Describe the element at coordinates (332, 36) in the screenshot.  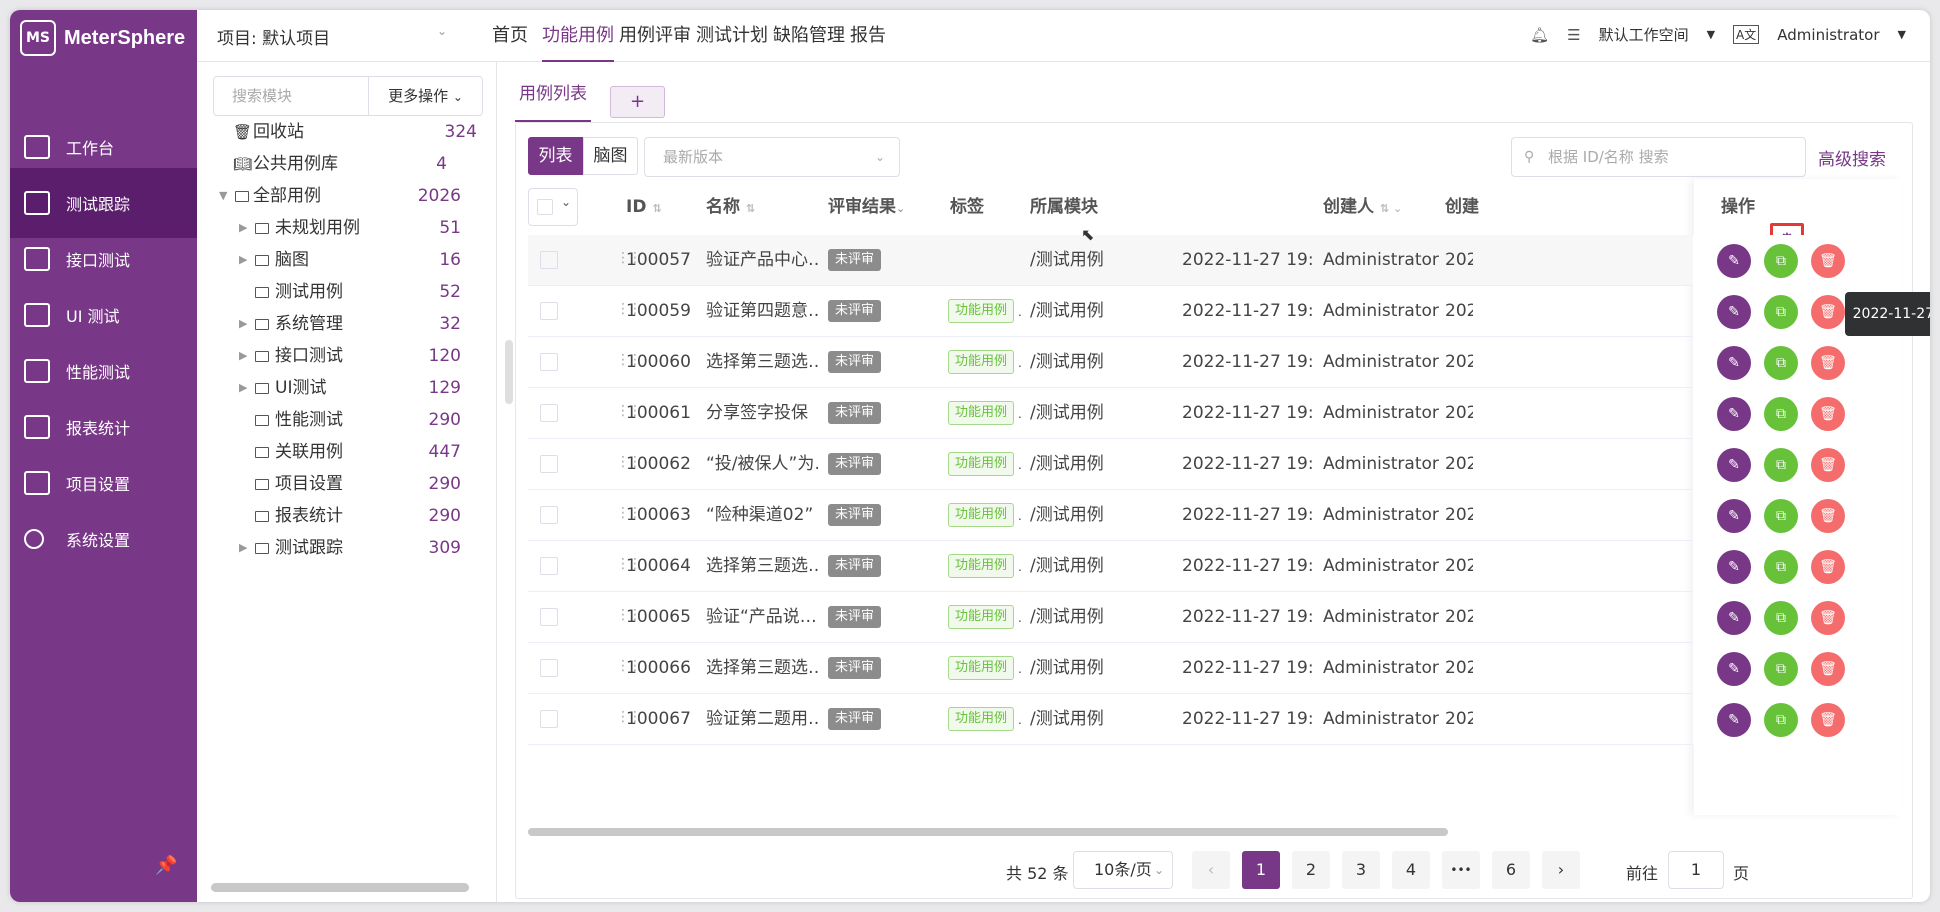
I see `project-select: 项目: 默认项目 ⌄` at that location.